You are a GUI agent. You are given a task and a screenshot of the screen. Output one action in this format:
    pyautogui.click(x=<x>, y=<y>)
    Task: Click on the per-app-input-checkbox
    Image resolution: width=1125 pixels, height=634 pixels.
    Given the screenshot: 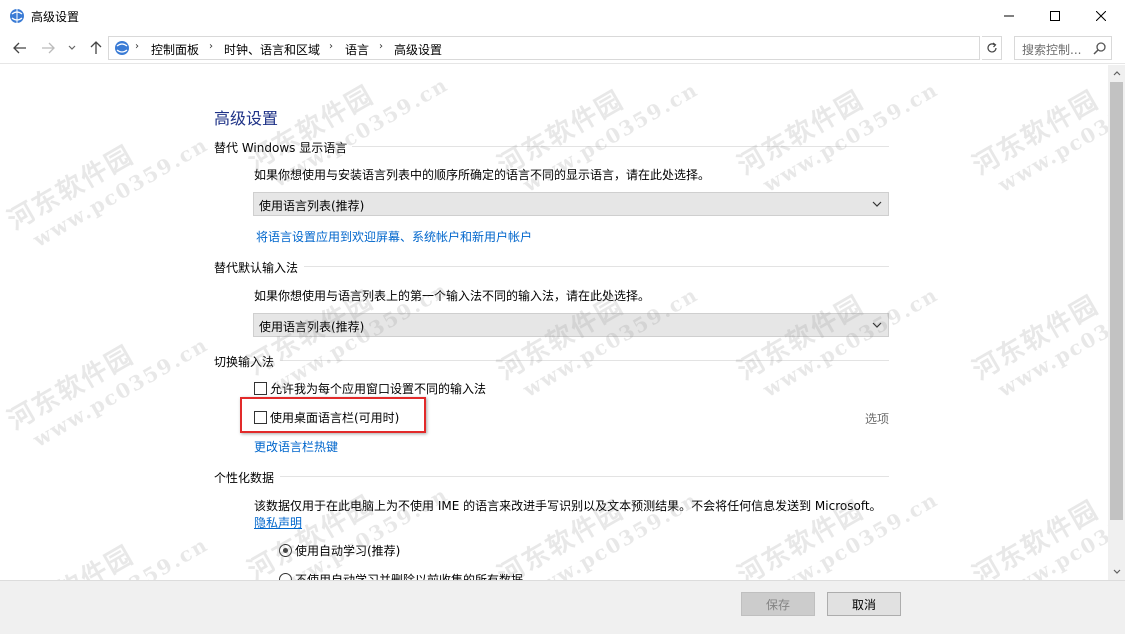 What is the action you would take?
    pyautogui.click(x=260, y=388)
    